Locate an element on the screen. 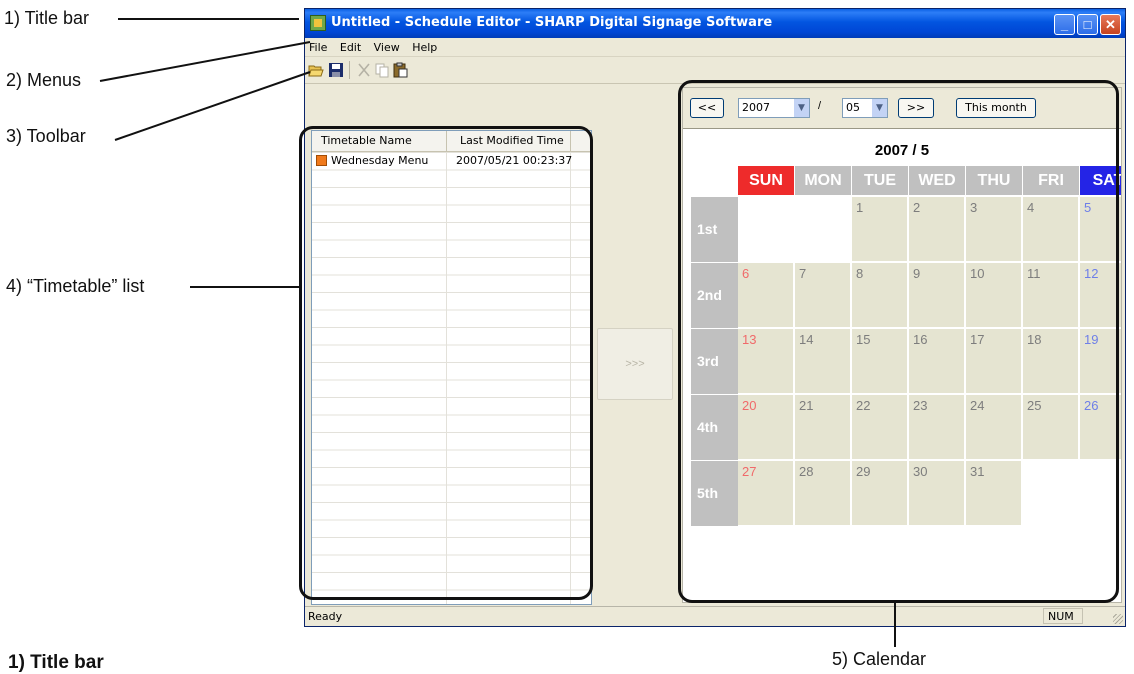  menu-file: File is located at coordinates (318, 46).